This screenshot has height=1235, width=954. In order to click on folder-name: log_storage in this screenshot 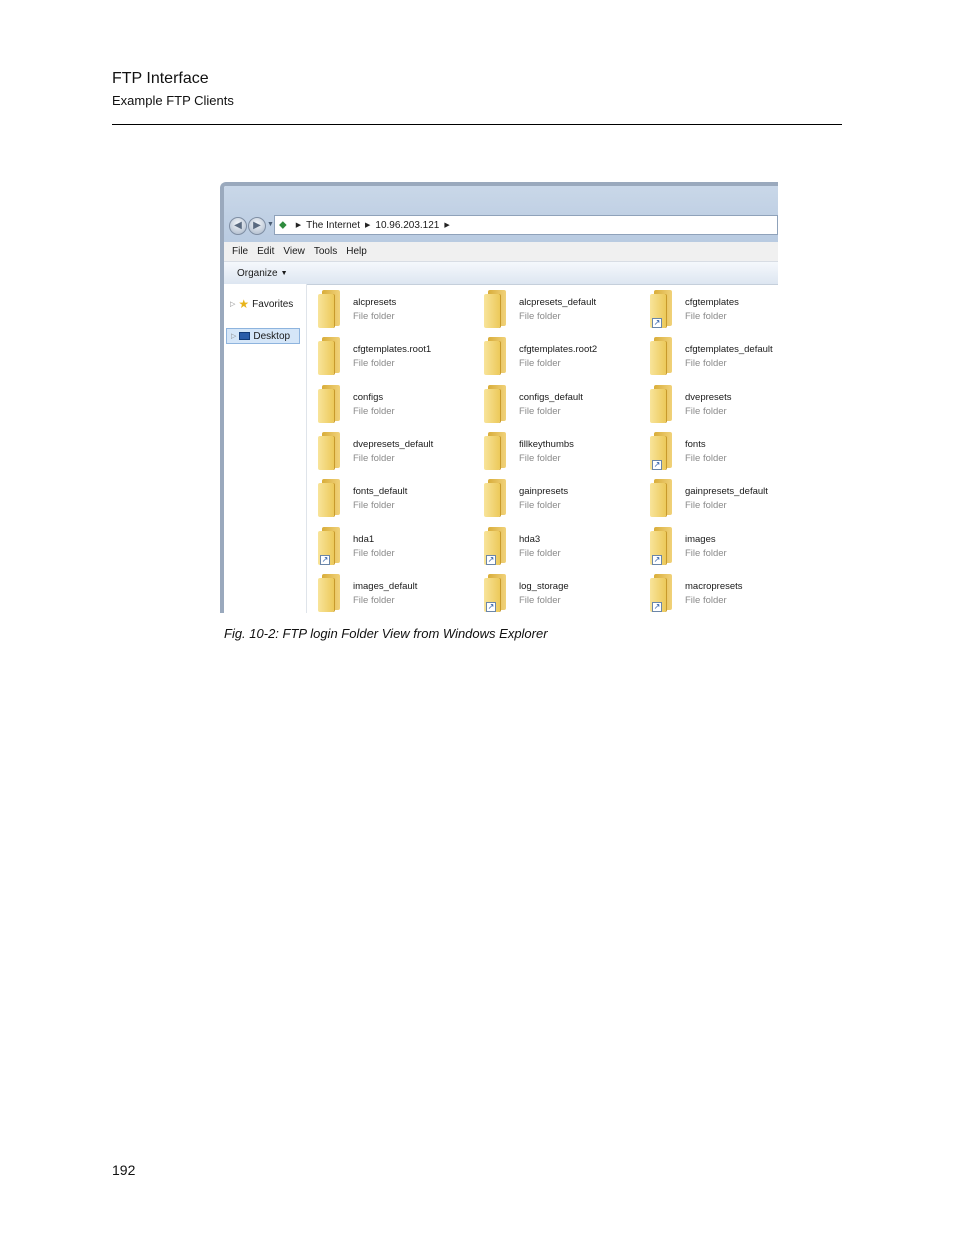, I will do `click(544, 586)`.